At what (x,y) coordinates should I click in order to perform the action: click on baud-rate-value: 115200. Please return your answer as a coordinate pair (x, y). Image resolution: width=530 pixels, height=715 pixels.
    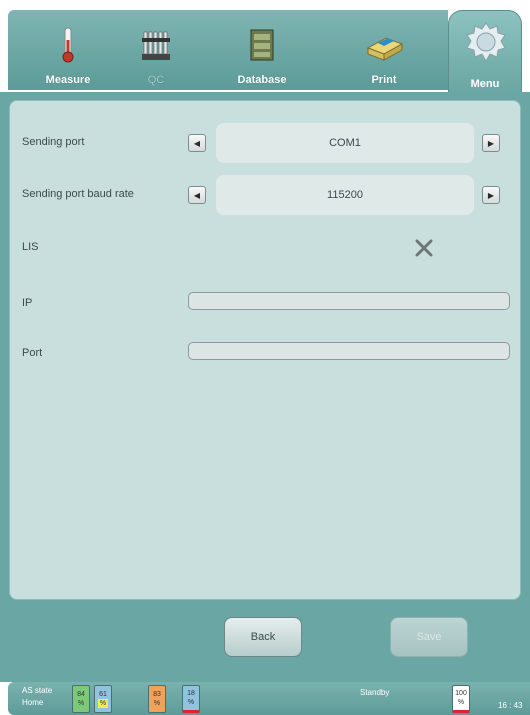
    Looking at the image, I should click on (345, 195).